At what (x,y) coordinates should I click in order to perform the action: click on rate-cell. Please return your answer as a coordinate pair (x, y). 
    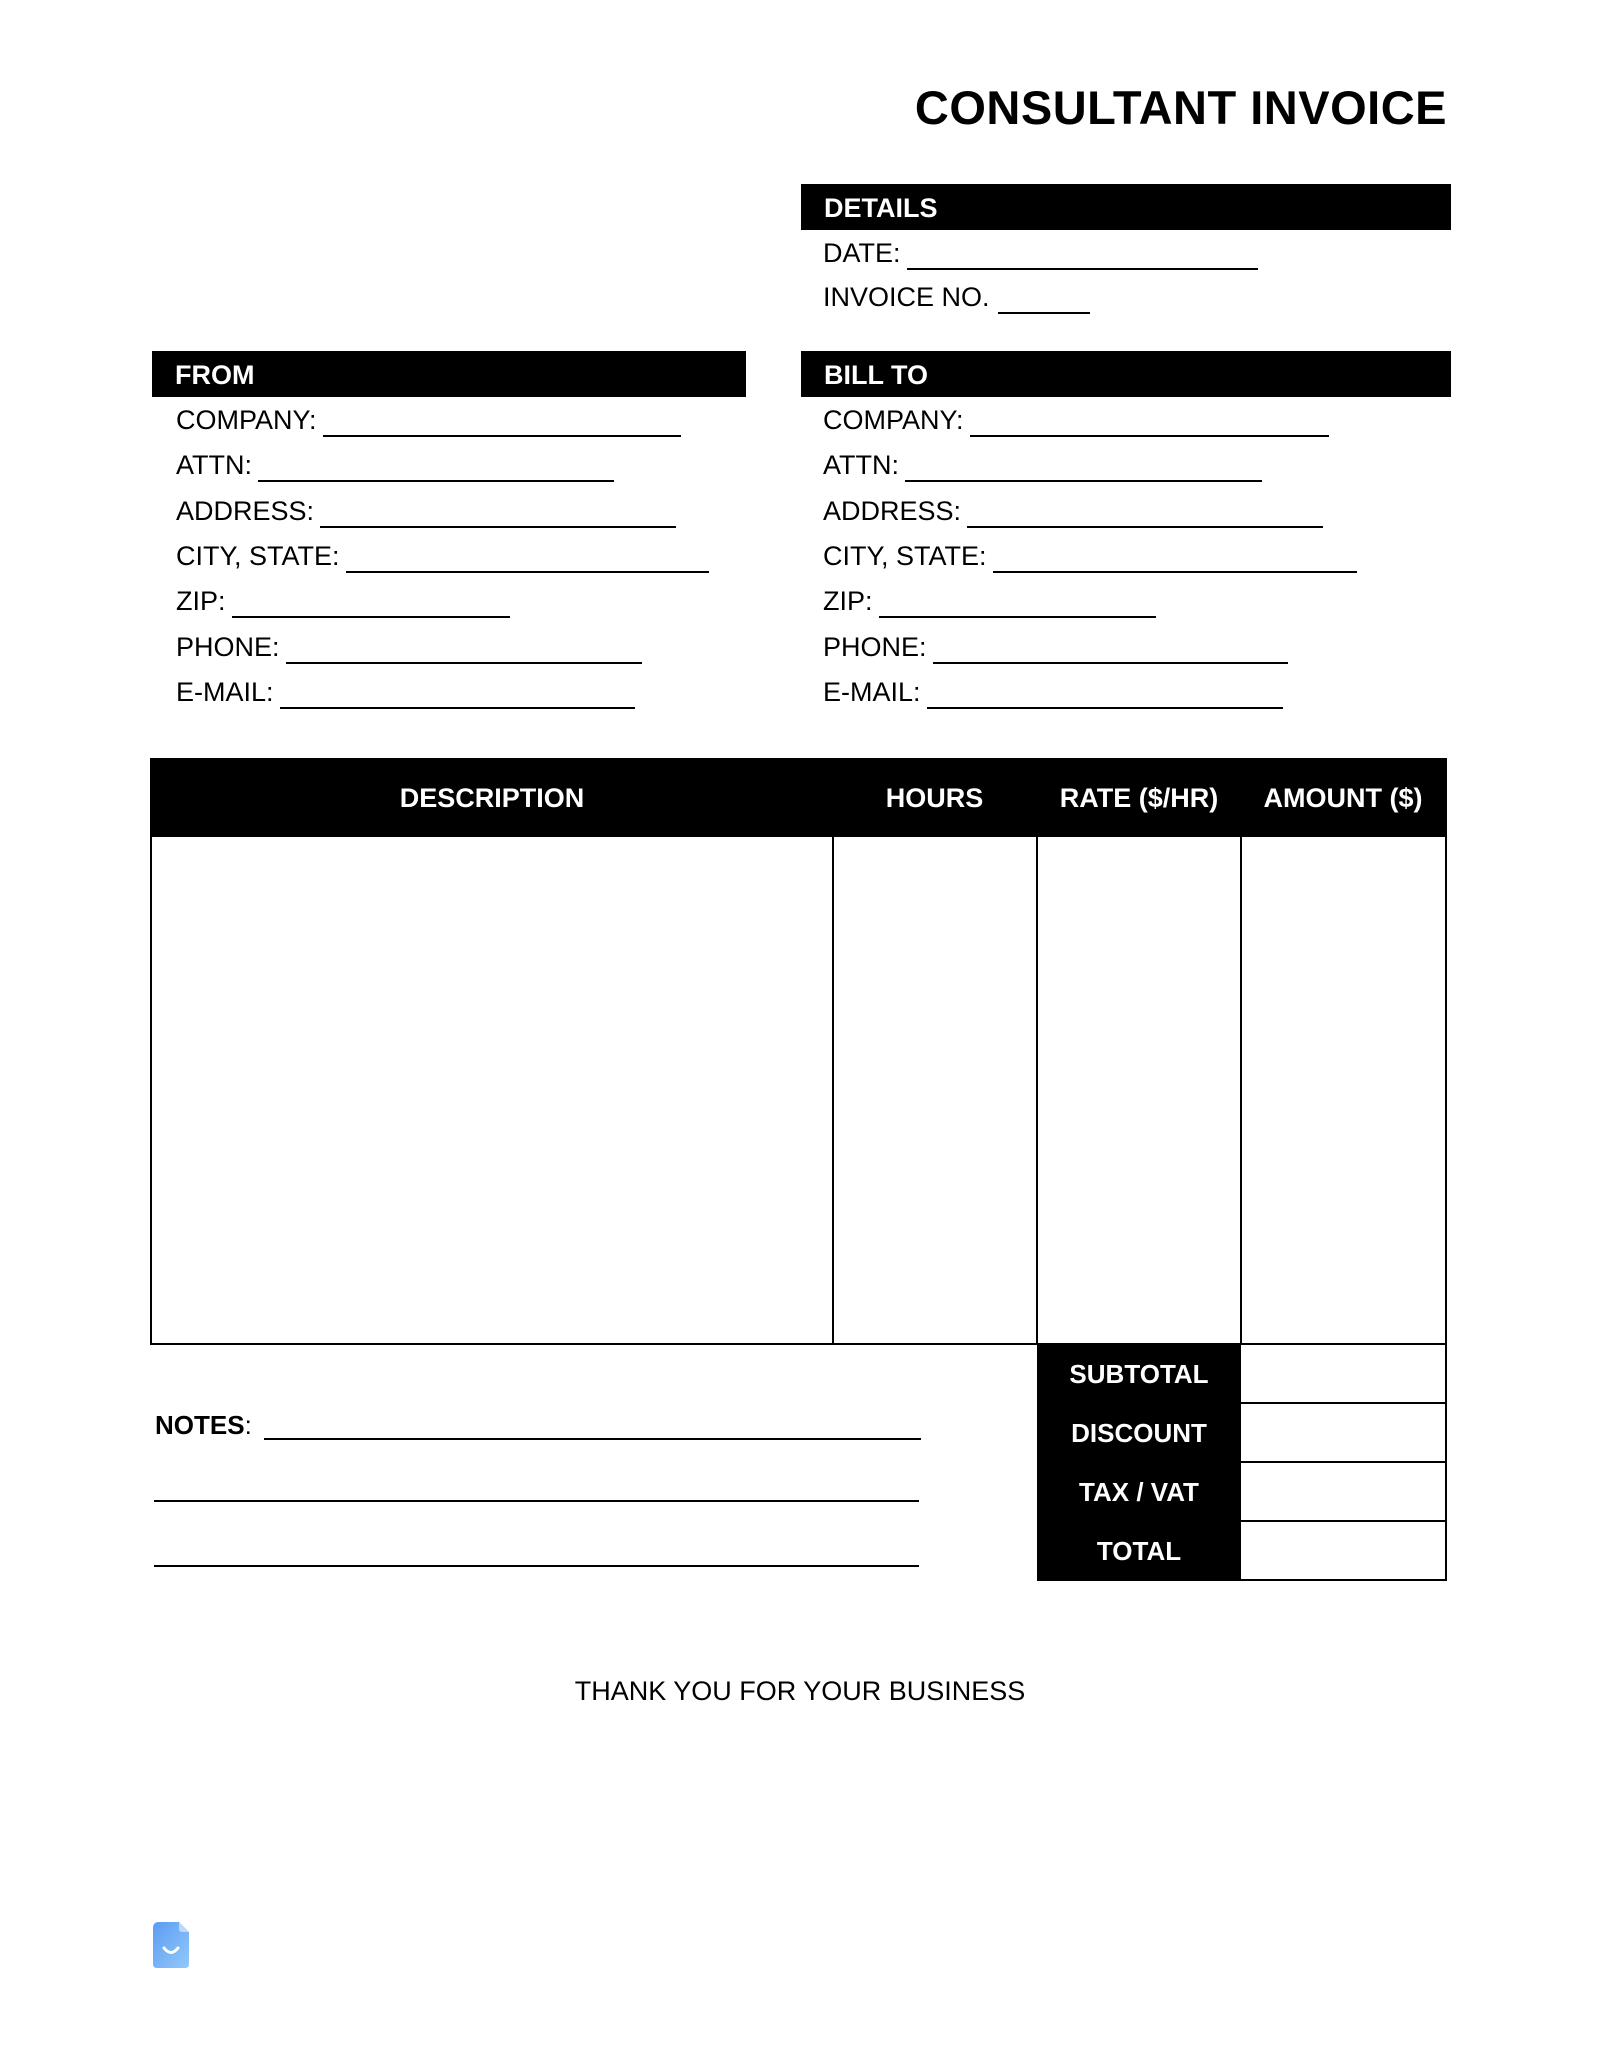
    Looking at the image, I should click on (1139, 1090).